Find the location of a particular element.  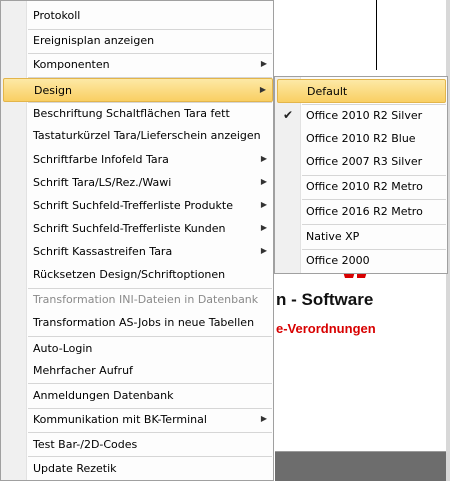

menu-item-anmeldungen: Anmeldungen Datenbank is located at coordinates (138, 396).